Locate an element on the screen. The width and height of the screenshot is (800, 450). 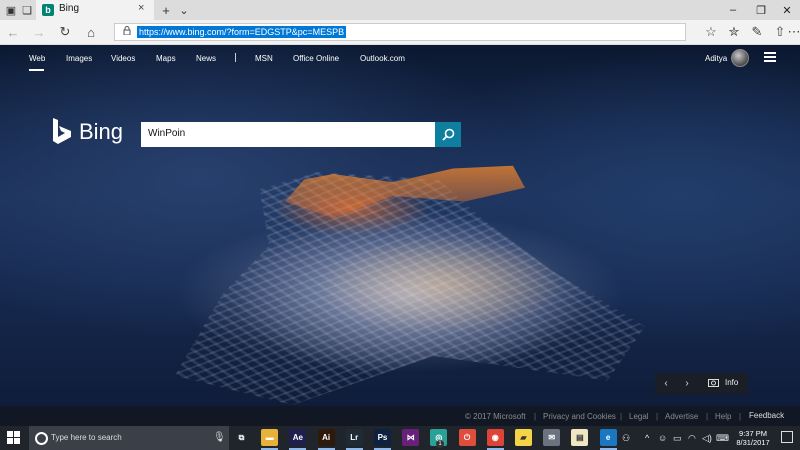
lightroom-icon: Lr is located at coordinates (354, 437).